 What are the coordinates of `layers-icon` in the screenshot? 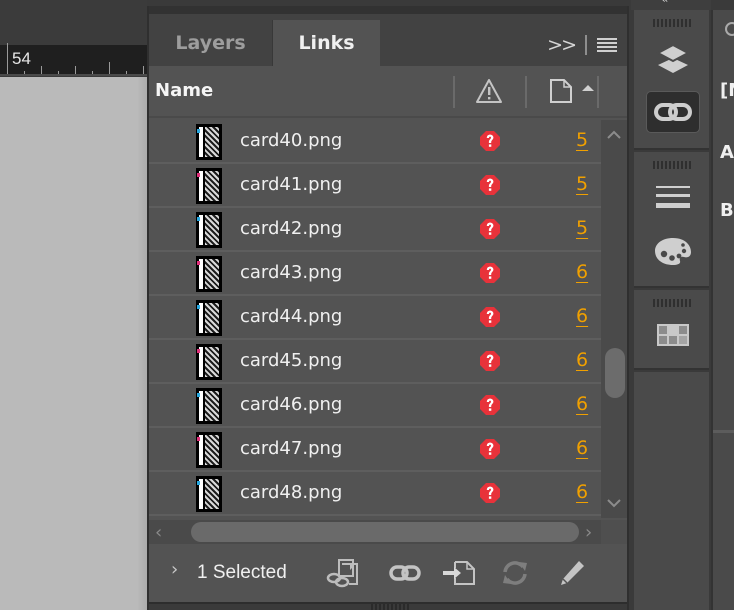 It's located at (673, 58).